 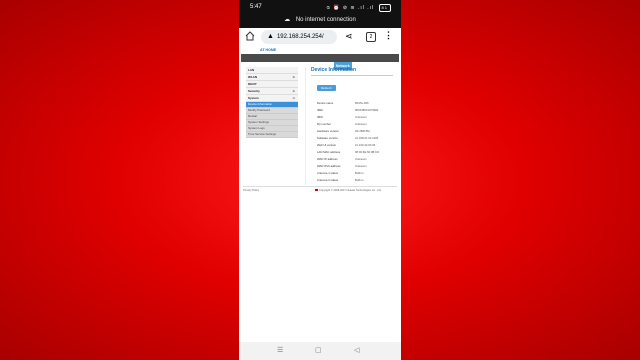 I want to click on tab-switcher-icon: 2, so click(x=371, y=37).